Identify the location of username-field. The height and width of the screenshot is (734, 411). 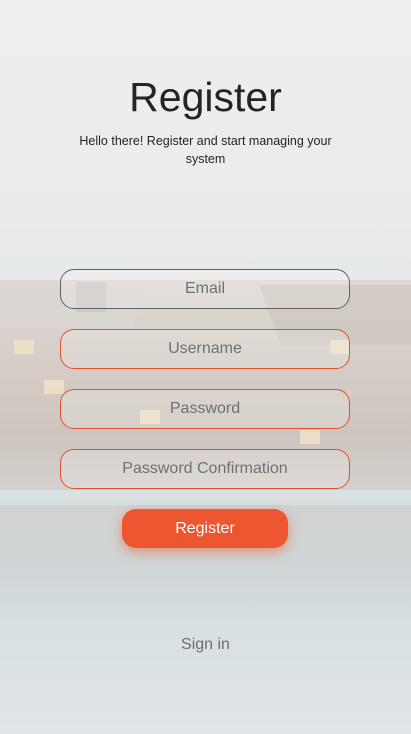
(205, 349).